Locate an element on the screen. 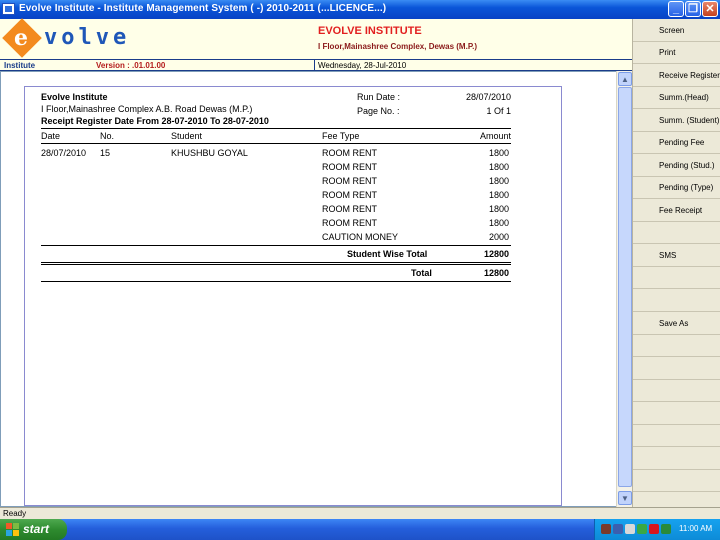 This screenshot has width=720, height=540. pending-stud-button: Pending (Stud.) is located at coordinates (676, 166).